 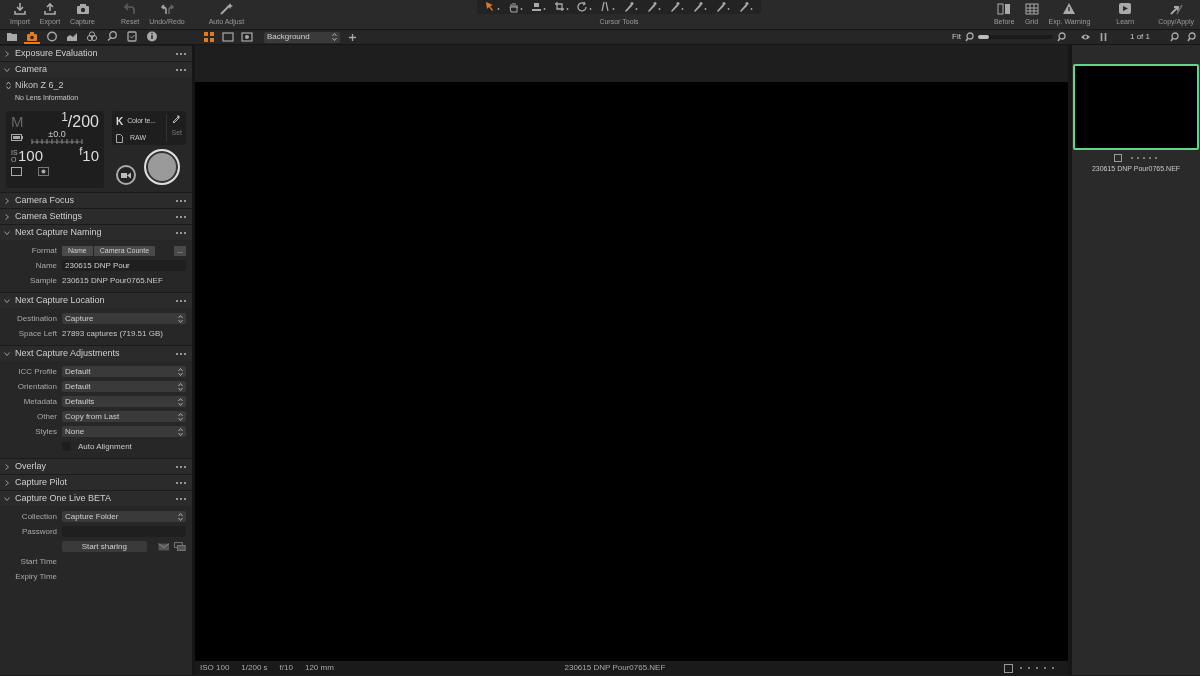 I want to click on viewer-icon, so click(x=247, y=37).